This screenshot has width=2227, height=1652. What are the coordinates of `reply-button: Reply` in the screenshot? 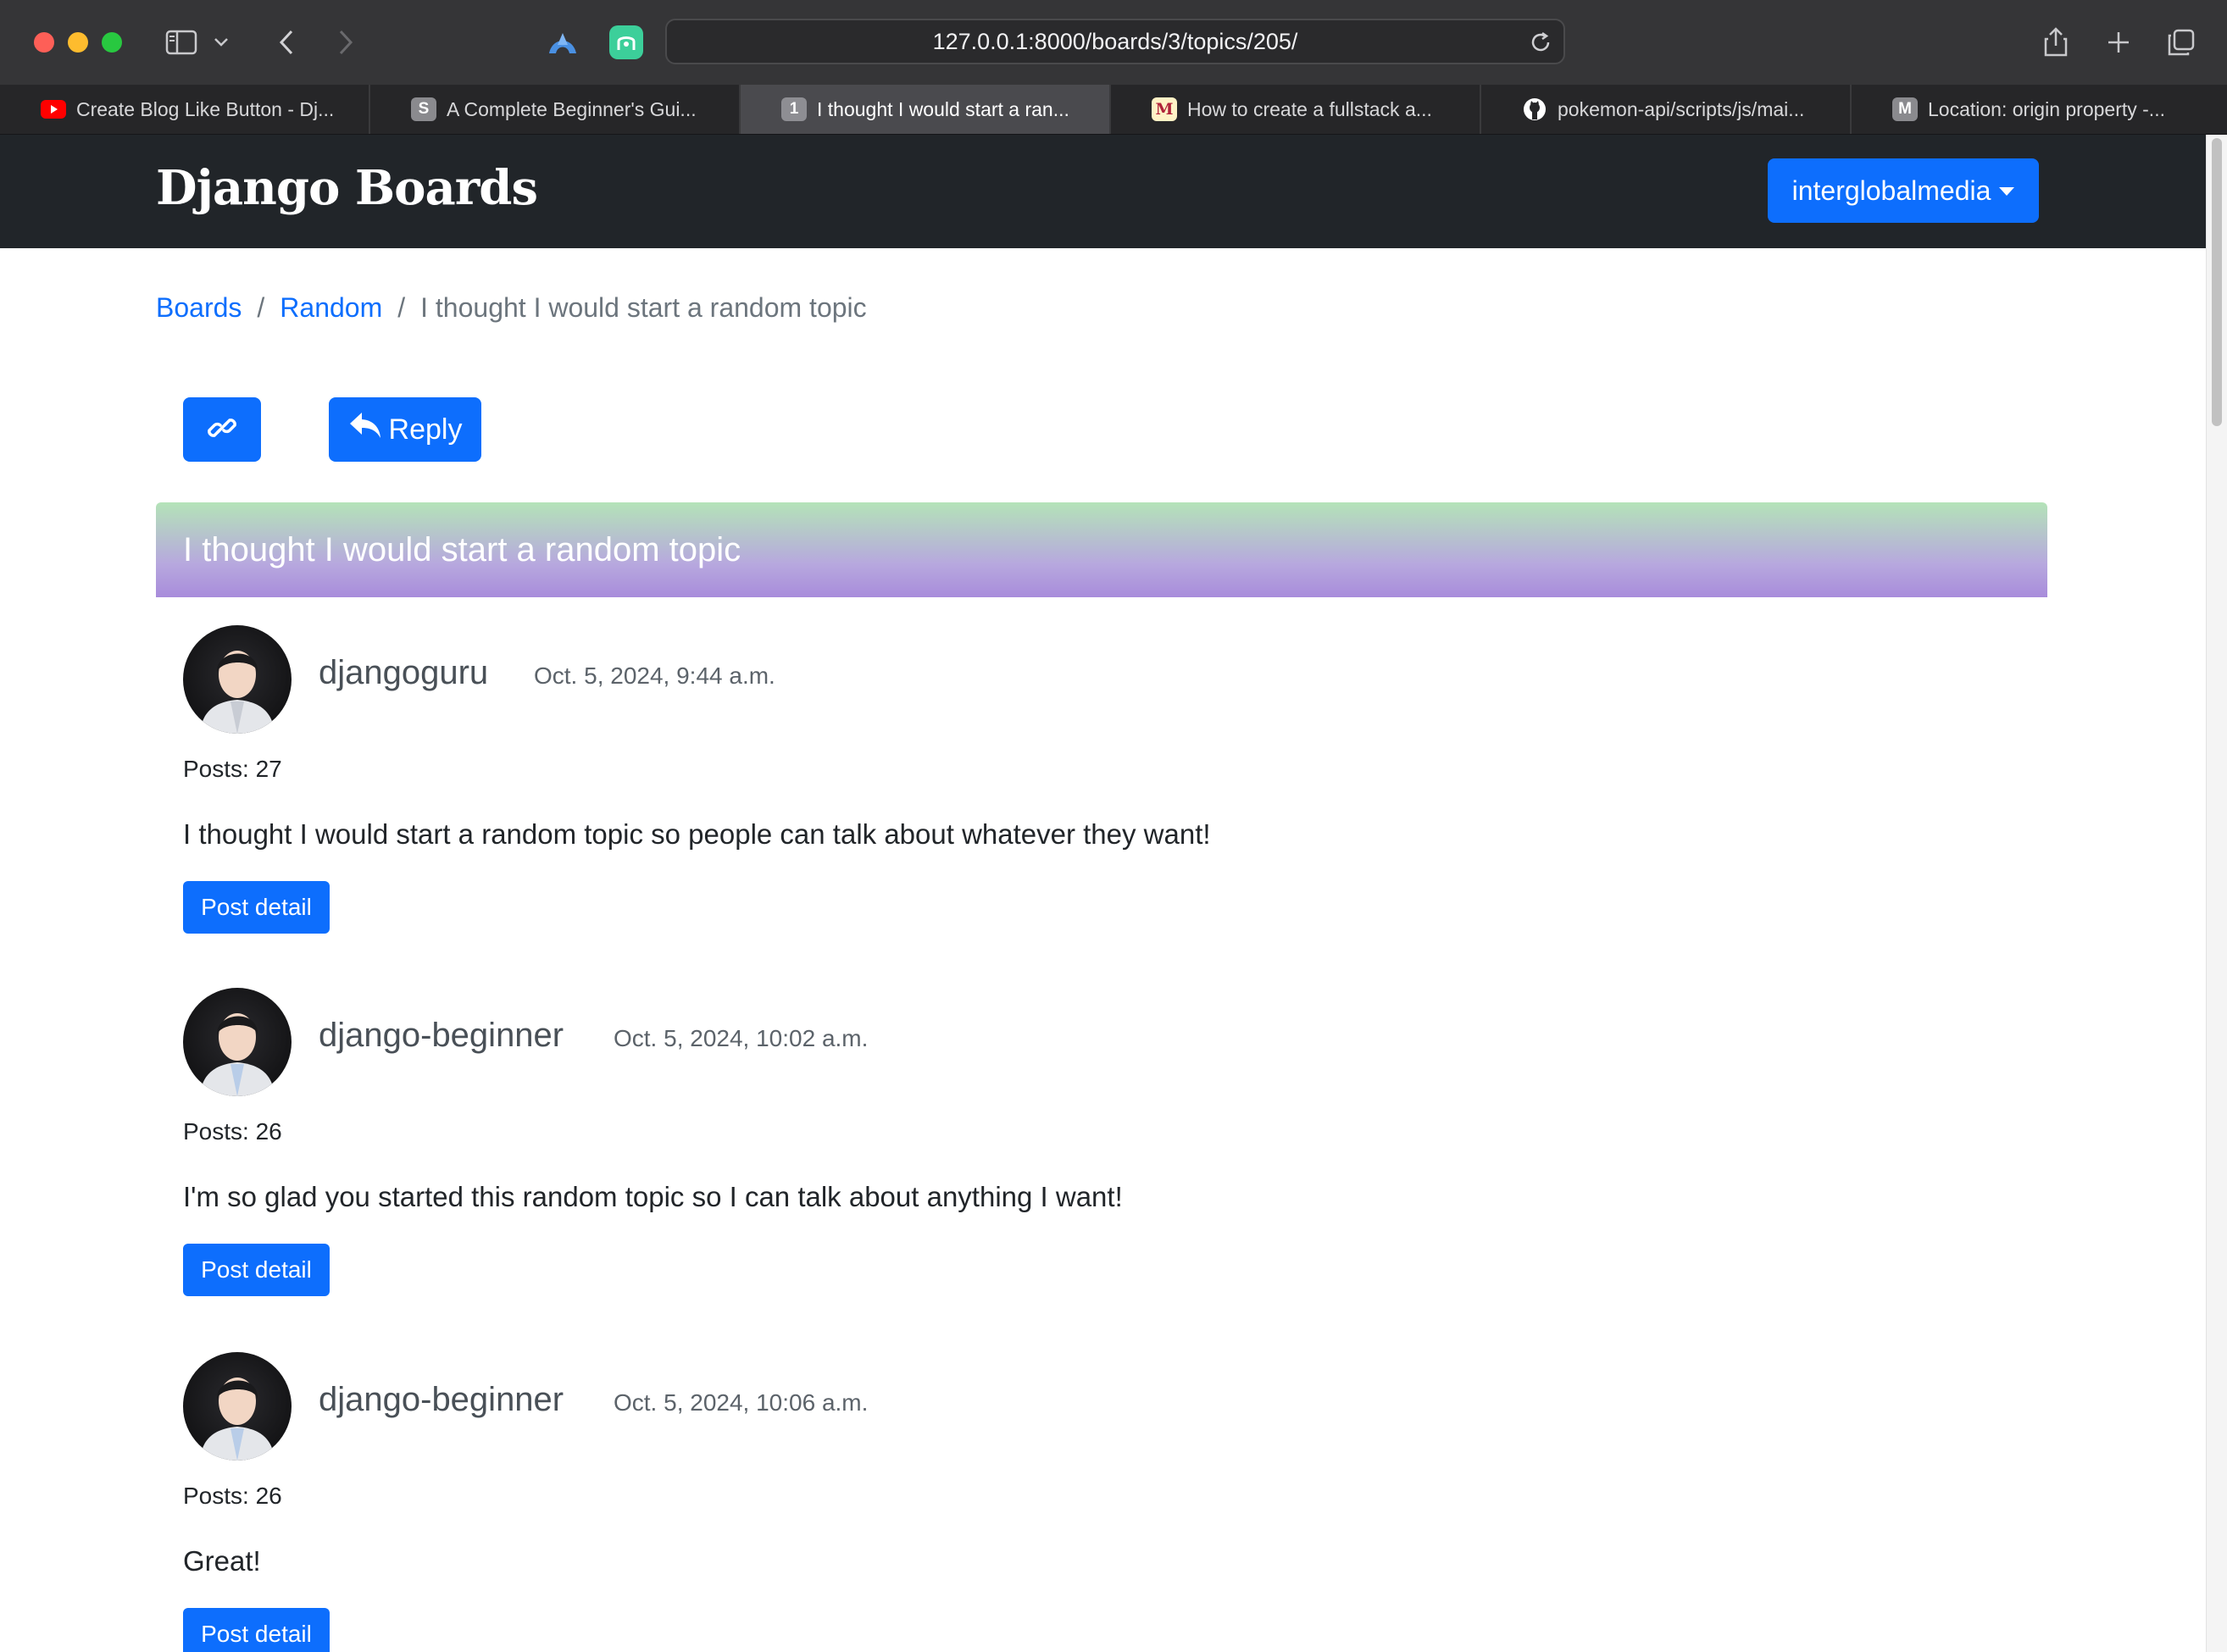 It's located at (405, 429).